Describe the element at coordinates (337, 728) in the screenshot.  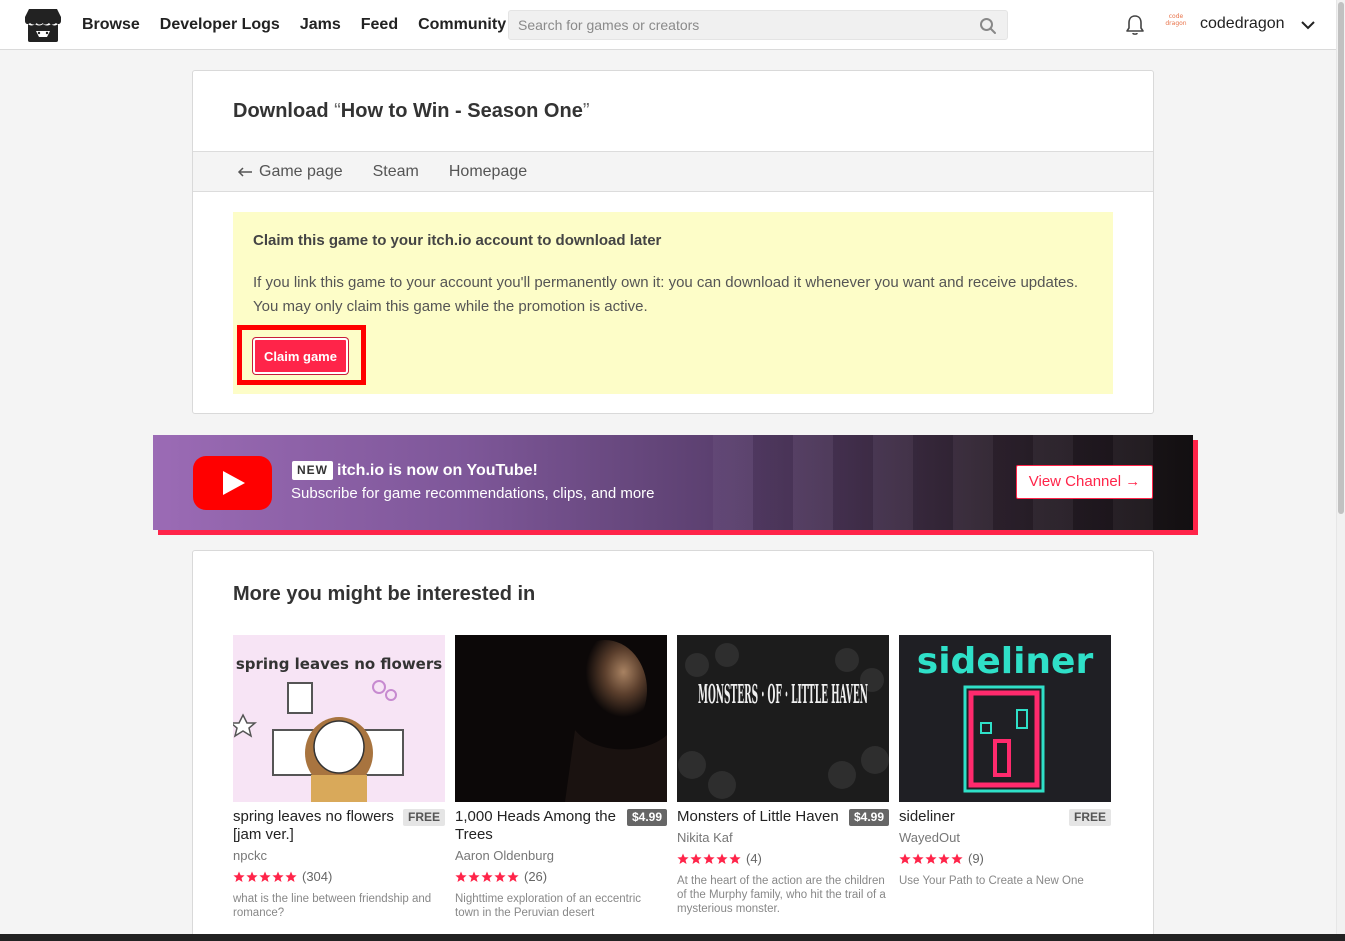
I see `spring-leaves-art: spring leaves no flowers` at that location.